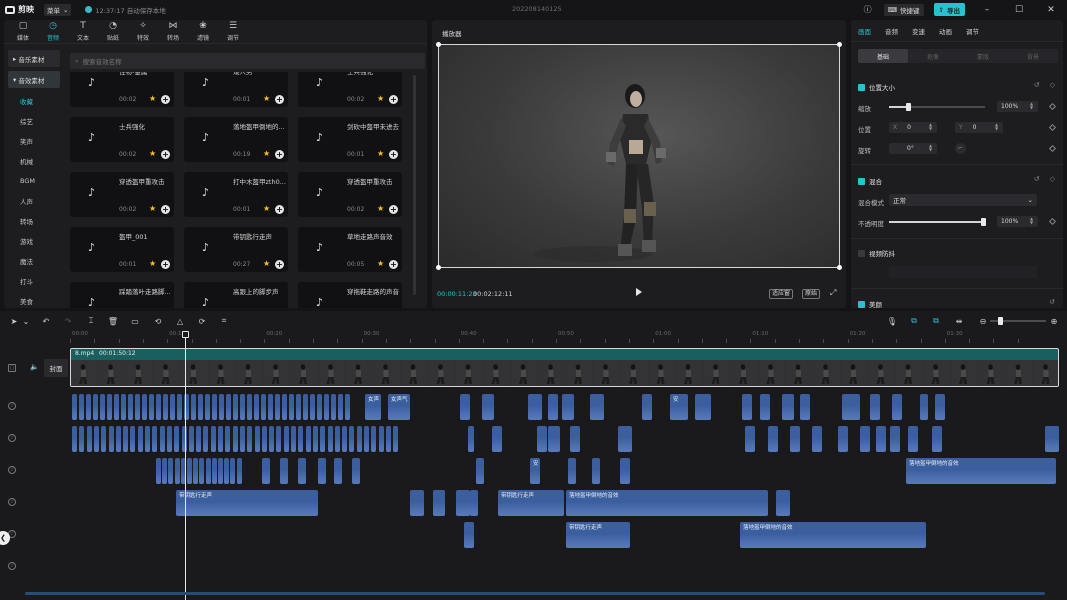  What do you see at coordinates (1037, 179) in the screenshot?
I see `reset-icon: ↺` at bounding box center [1037, 179].